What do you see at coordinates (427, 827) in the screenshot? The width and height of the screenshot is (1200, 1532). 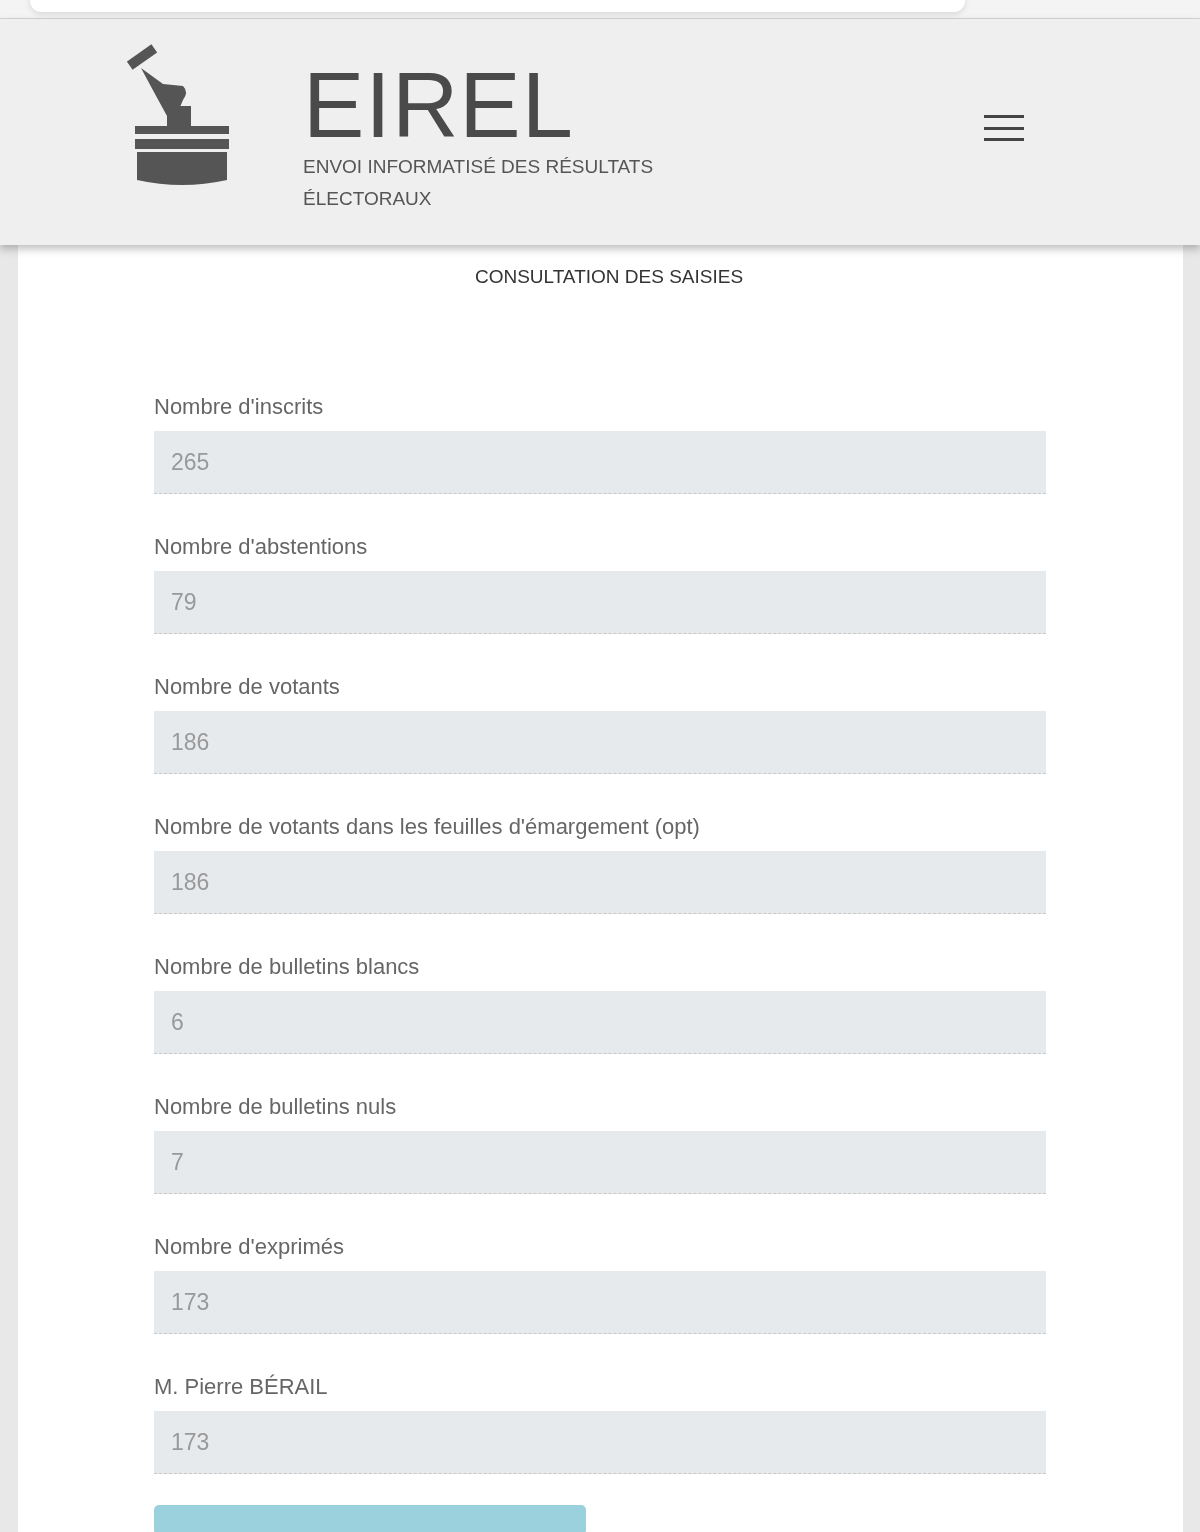 I see `field-label: Nombre de votants dans les feuilles d'émargement (opt)` at bounding box center [427, 827].